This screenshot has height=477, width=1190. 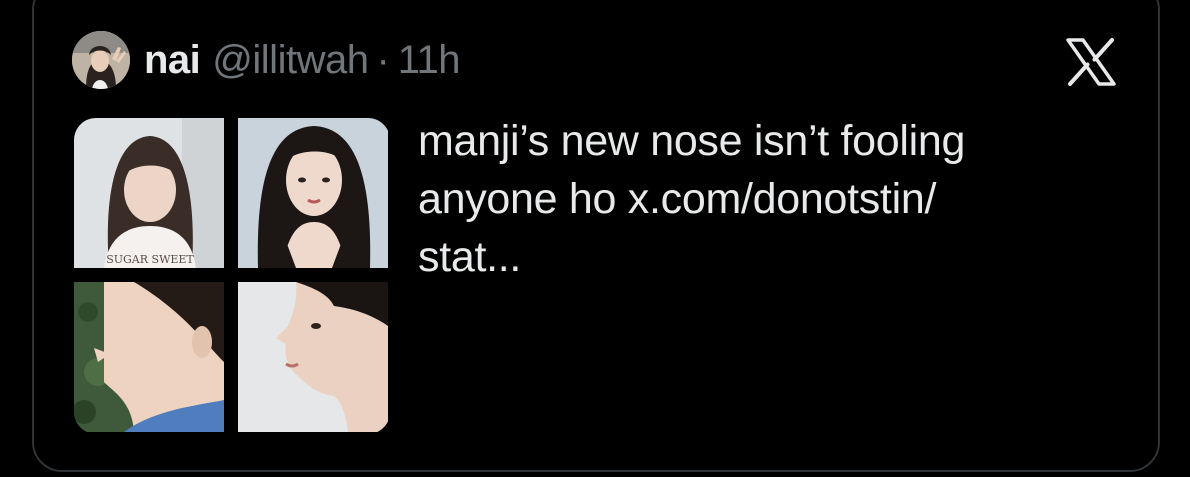 I want to click on photo-bottom-left, so click(x=149, y=357).